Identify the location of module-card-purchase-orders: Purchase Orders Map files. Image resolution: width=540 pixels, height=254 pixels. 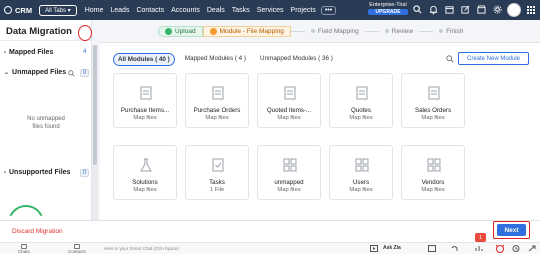
(217, 100).